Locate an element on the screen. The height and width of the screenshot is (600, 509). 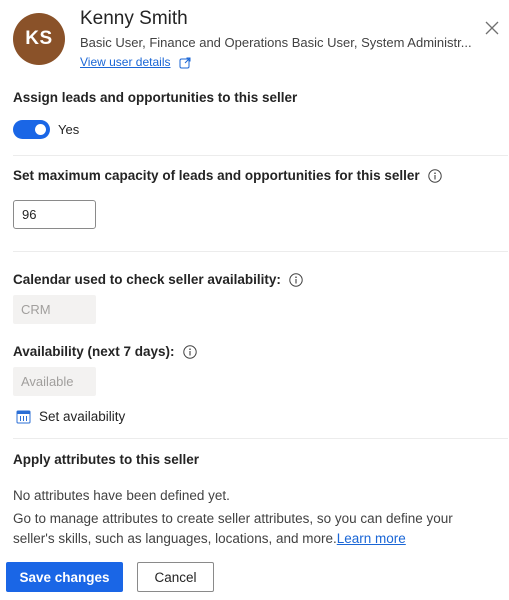
assign-toggle-row: Yes is located at coordinates (46, 129).